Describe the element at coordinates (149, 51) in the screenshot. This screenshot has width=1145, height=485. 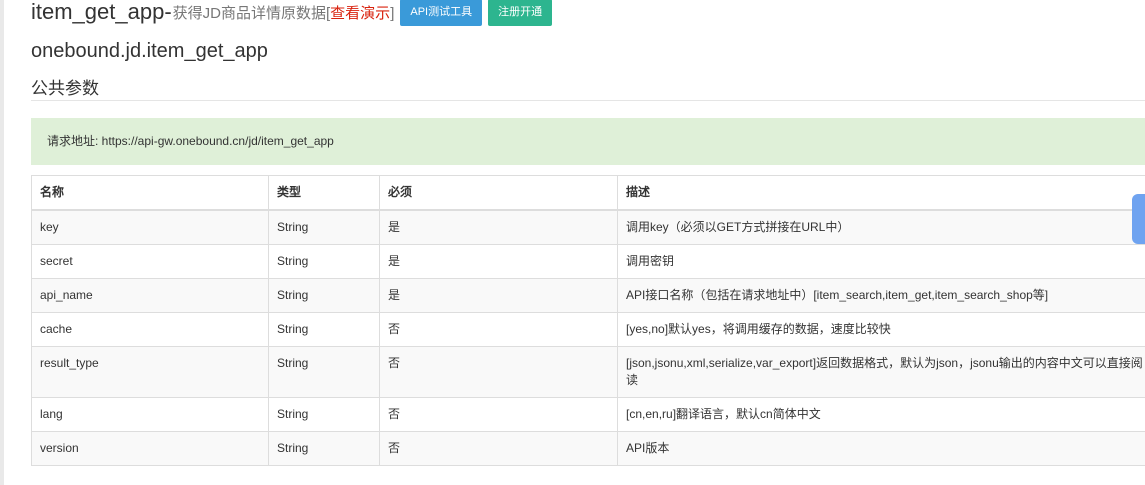
I see `api-method-name: onebound.jd.item_get_app` at that location.